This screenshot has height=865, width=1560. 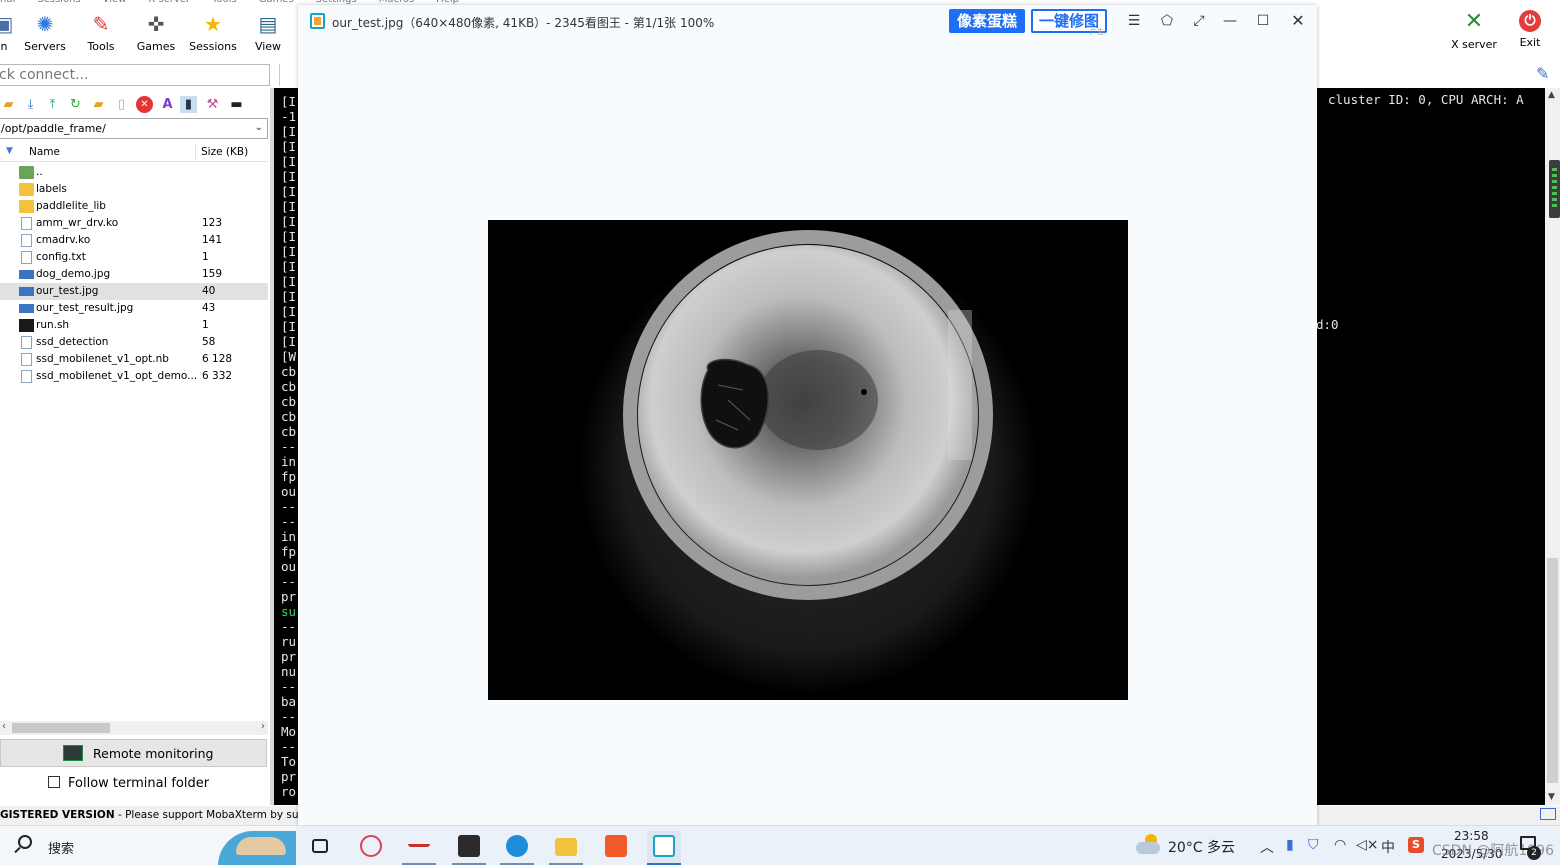 What do you see at coordinates (134, 376) in the screenshot?
I see `file-row: ssd_mobilenet_v1_opt_demo... 6 332` at bounding box center [134, 376].